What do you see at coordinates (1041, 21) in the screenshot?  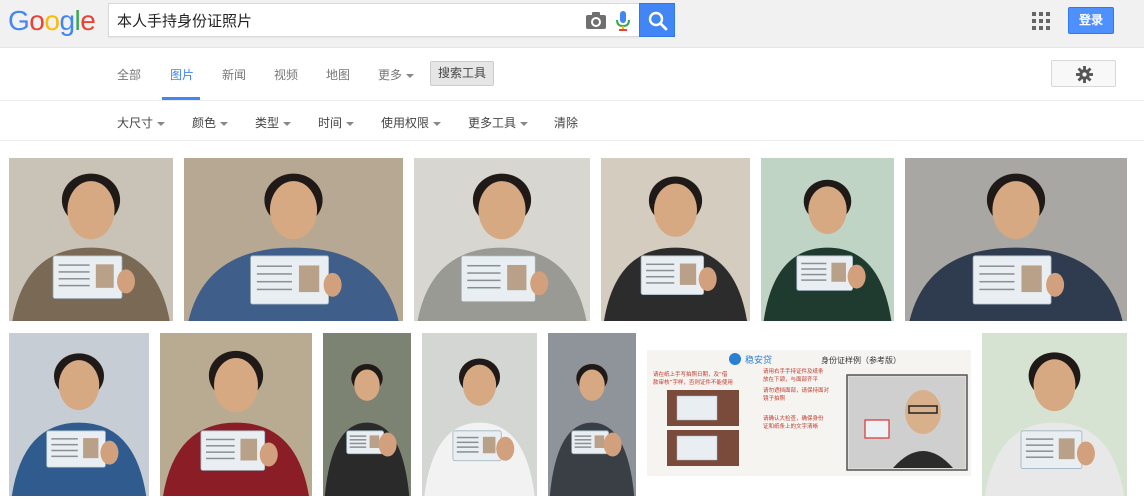 I see `apps-grid-icon` at bounding box center [1041, 21].